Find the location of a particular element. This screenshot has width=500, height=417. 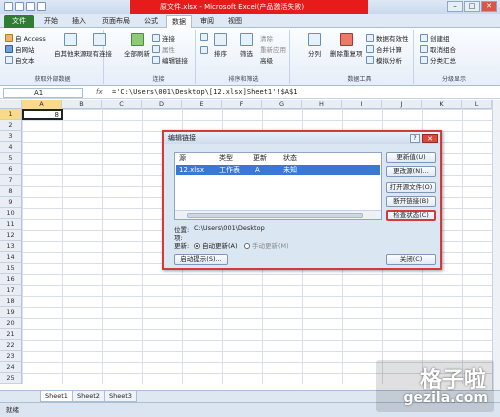

row-header: 10 is located at coordinates (10, 213).